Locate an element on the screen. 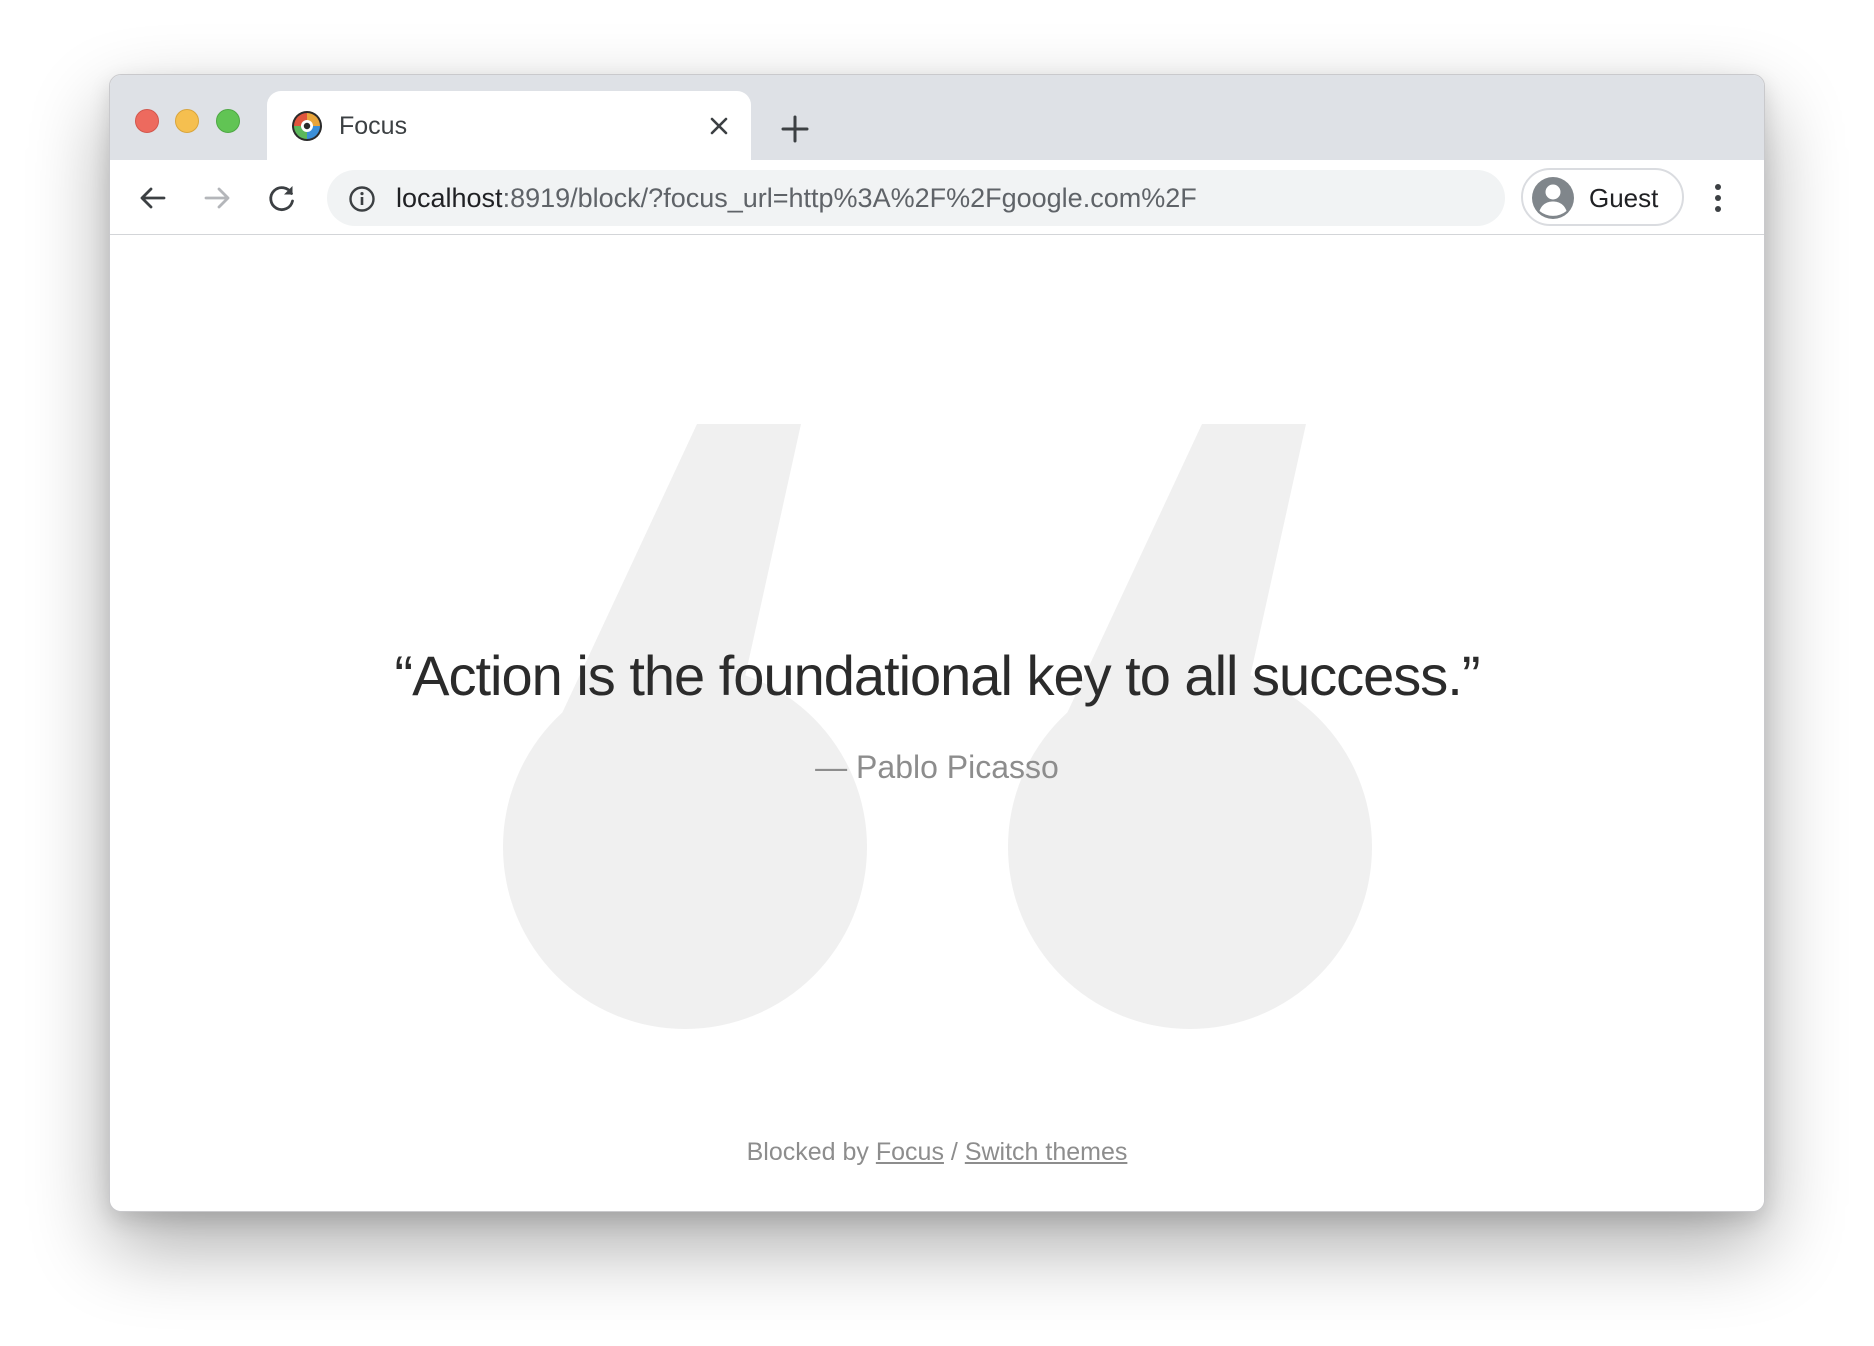  account-circle-icon is located at coordinates (1553, 198).